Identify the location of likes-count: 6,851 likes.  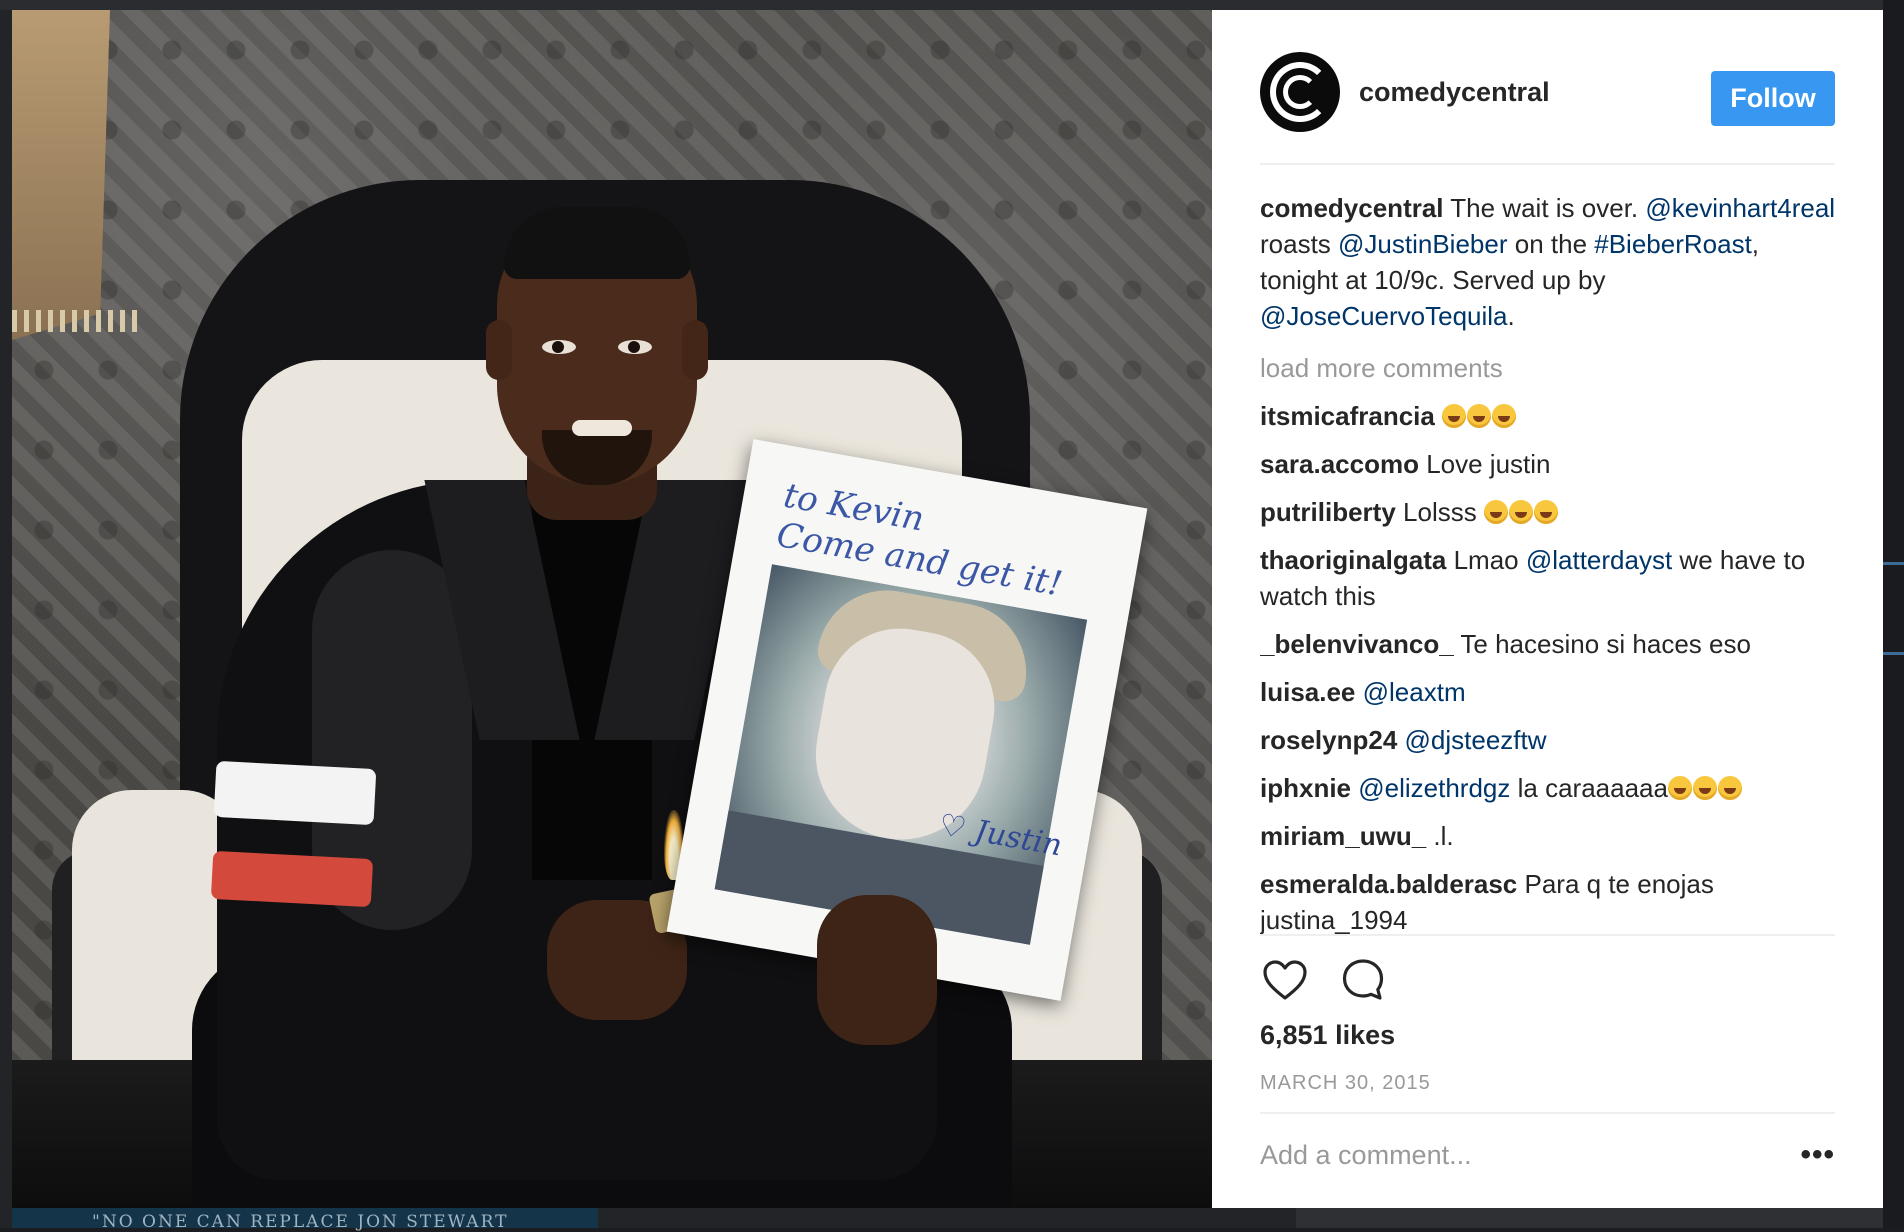
(1327, 1035).